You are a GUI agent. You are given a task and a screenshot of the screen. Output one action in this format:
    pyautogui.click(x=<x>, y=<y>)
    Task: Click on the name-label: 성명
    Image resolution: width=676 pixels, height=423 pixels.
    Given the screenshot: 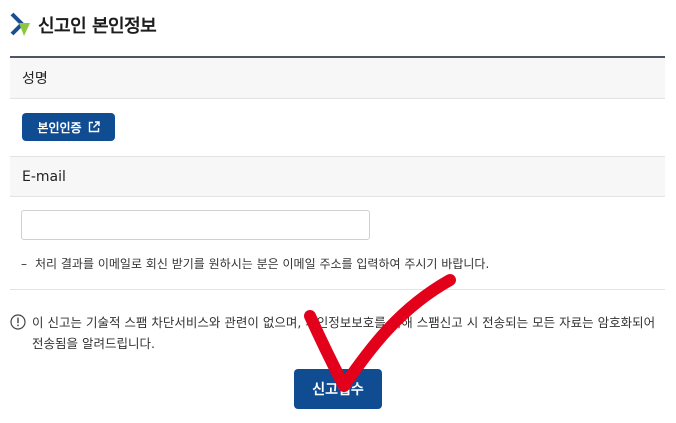 What is the action you would take?
    pyautogui.click(x=35, y=79)
    